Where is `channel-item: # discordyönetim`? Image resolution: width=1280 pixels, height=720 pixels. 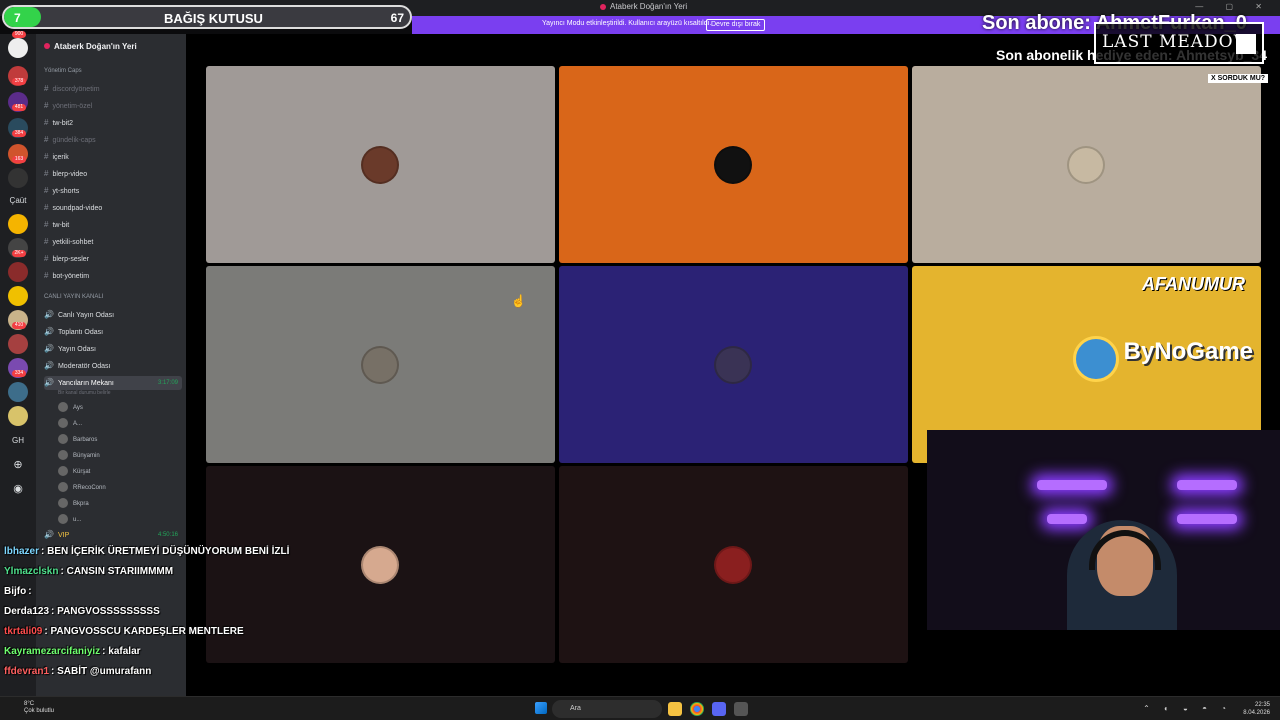
channel-item: # discordyönetim is located at coordinates (113, 89).